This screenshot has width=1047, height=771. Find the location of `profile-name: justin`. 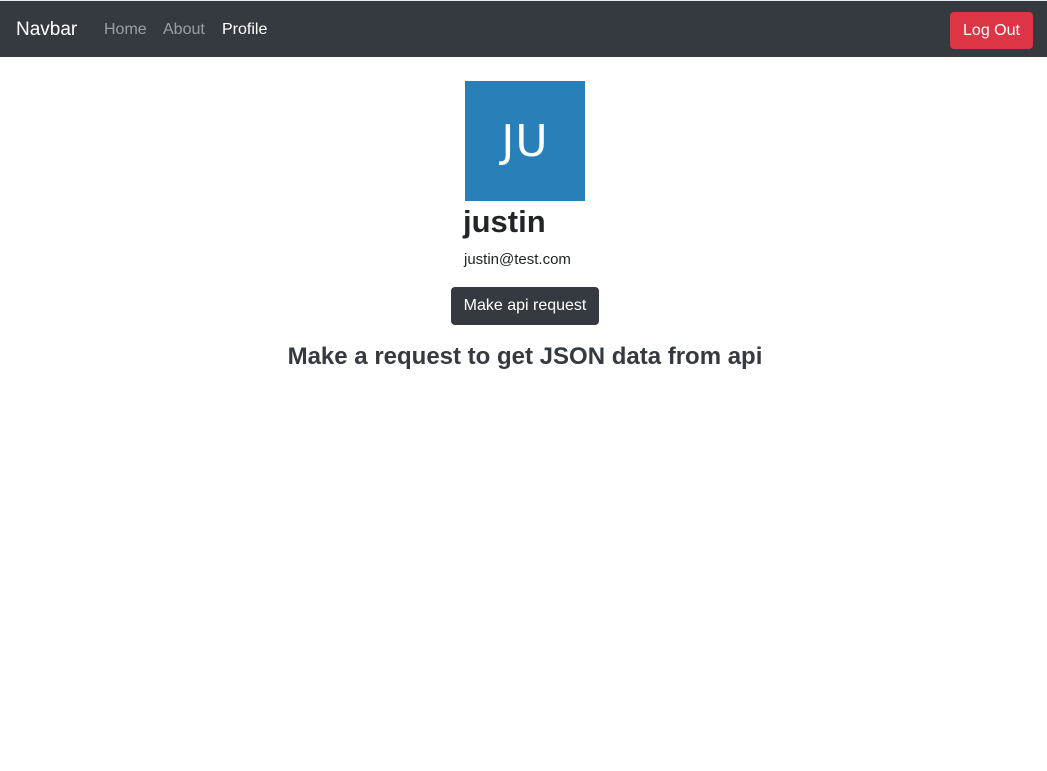

profile-name: justin is located at coordinates (504, 221).